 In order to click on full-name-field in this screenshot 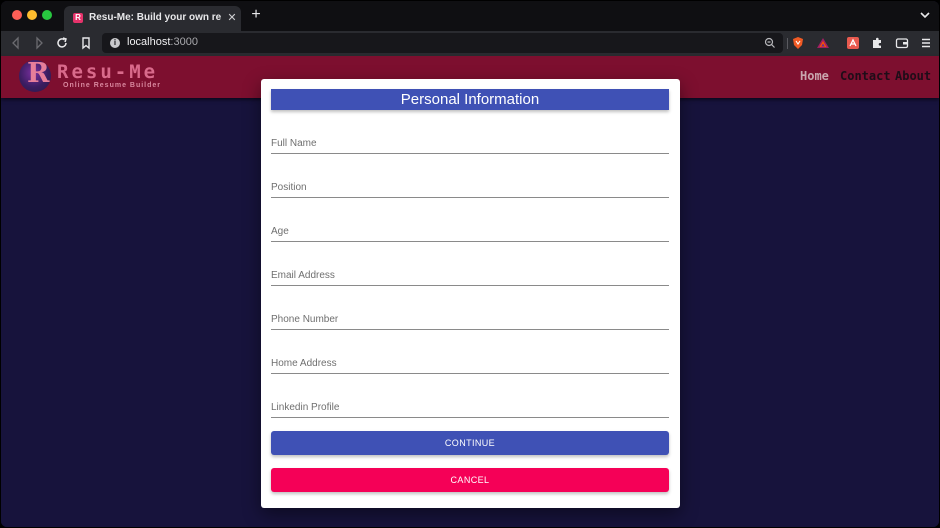, I will do `click(470, 141)`.